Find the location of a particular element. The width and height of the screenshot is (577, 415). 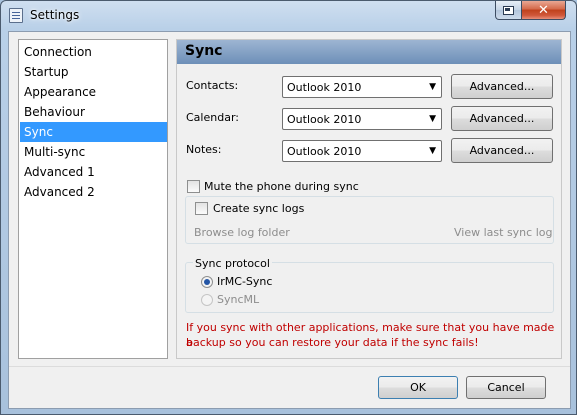

create-sync-logs-checkbox is located at coordinates (201, 208).